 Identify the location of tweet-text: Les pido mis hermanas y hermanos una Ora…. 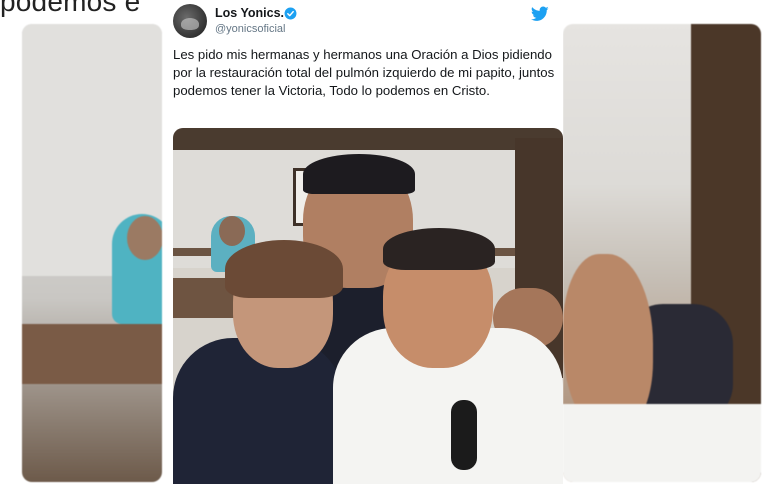
(364, 72).